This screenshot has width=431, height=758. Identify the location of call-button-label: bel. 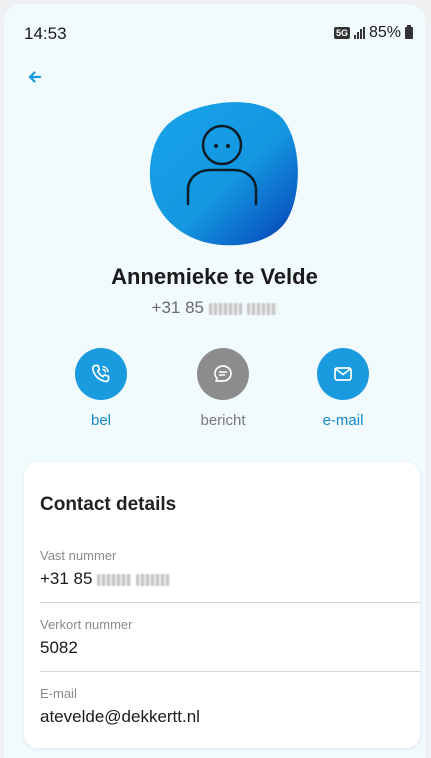
(101, 420).